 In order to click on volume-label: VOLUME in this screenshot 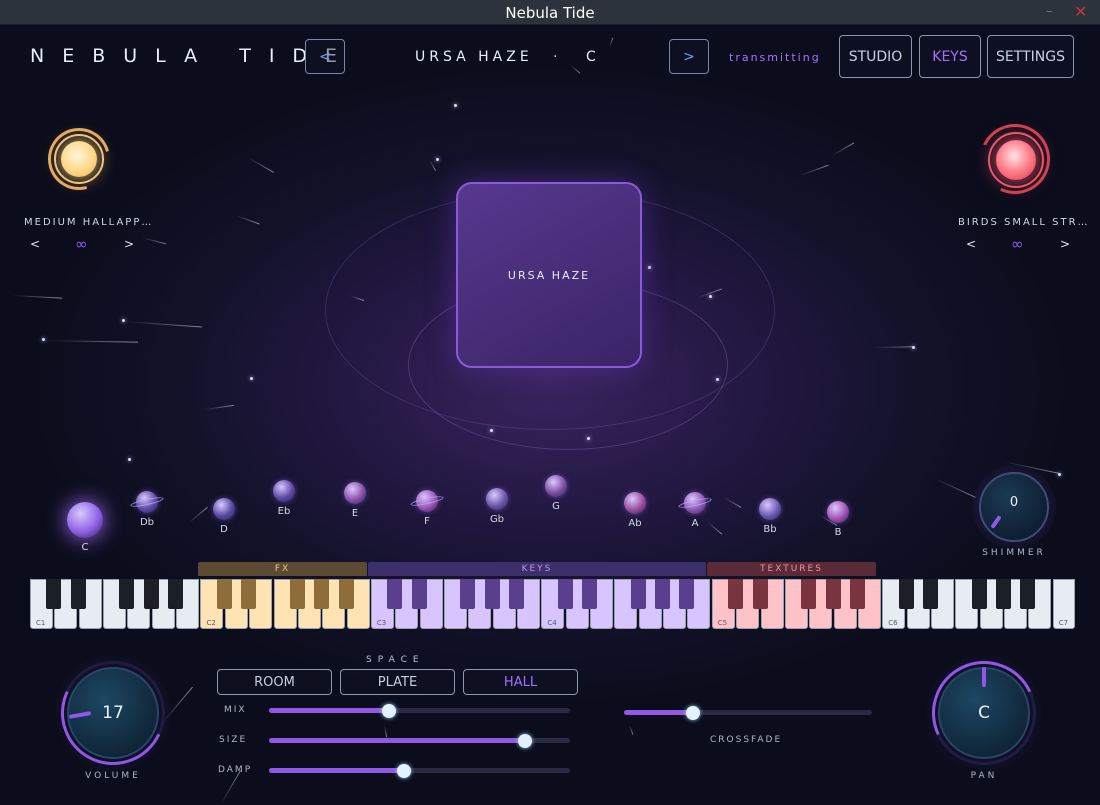, I will do `click(113, 776)`.